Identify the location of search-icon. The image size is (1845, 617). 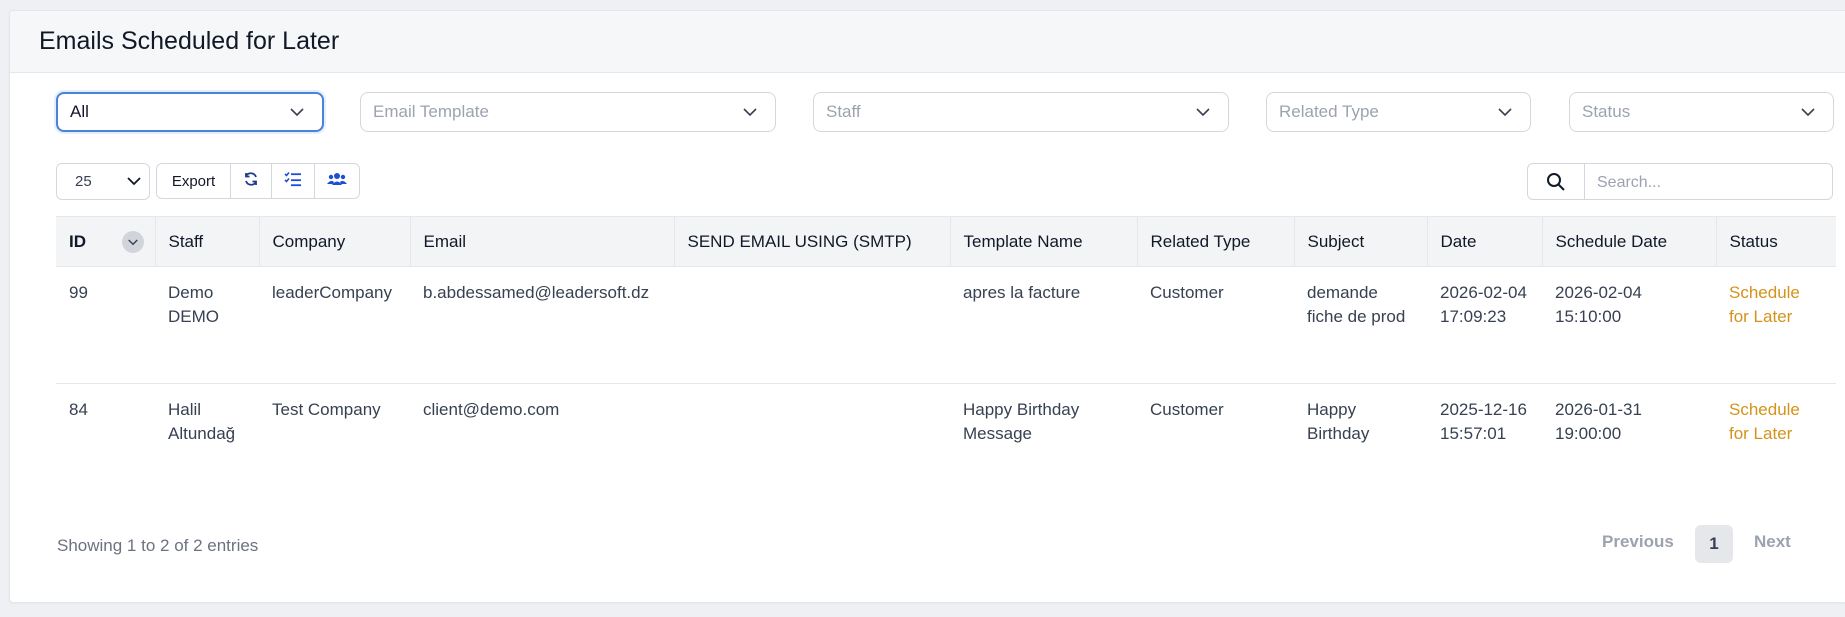
(1556, 181).